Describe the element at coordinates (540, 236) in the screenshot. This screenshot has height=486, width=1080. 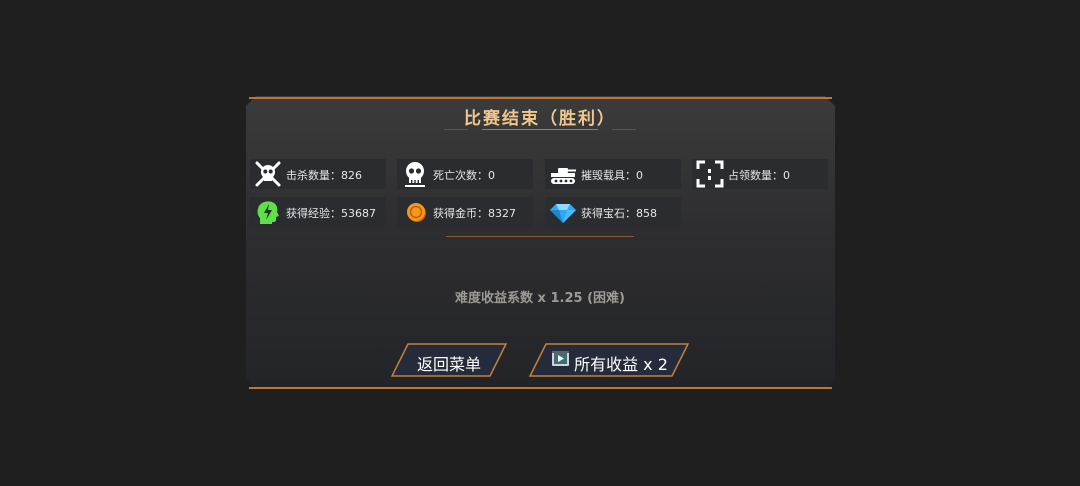
I see `section-divider` at that location.